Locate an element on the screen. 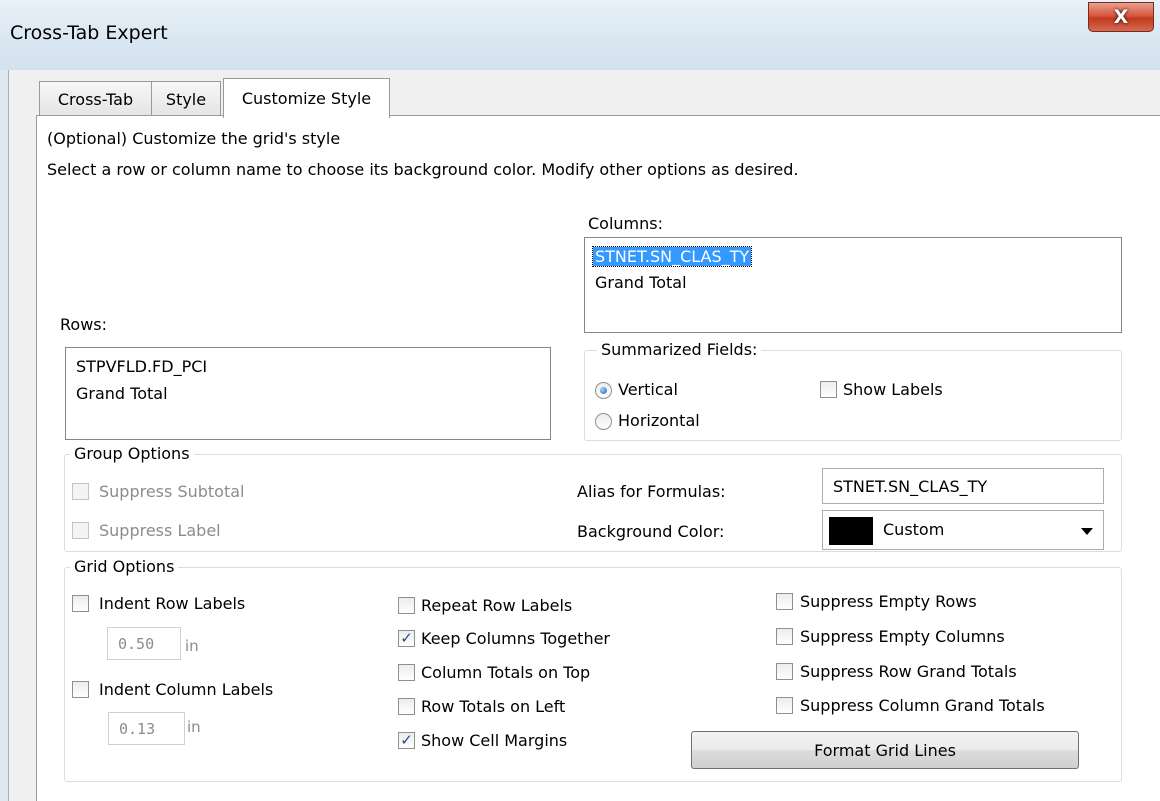 The height and width of the screenshot is (801, 1160). indent-column-input: 0.13 is located at coordinates (146, 728).